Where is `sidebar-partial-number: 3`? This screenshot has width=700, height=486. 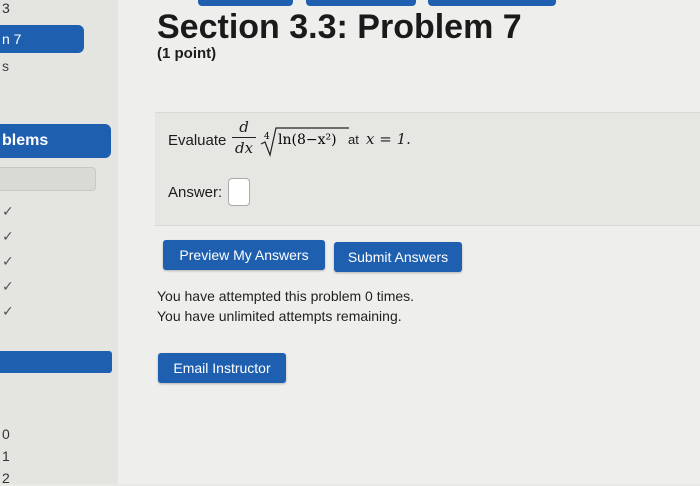
sidebar-partial-number: 3 is located at coordinates (6, 8).